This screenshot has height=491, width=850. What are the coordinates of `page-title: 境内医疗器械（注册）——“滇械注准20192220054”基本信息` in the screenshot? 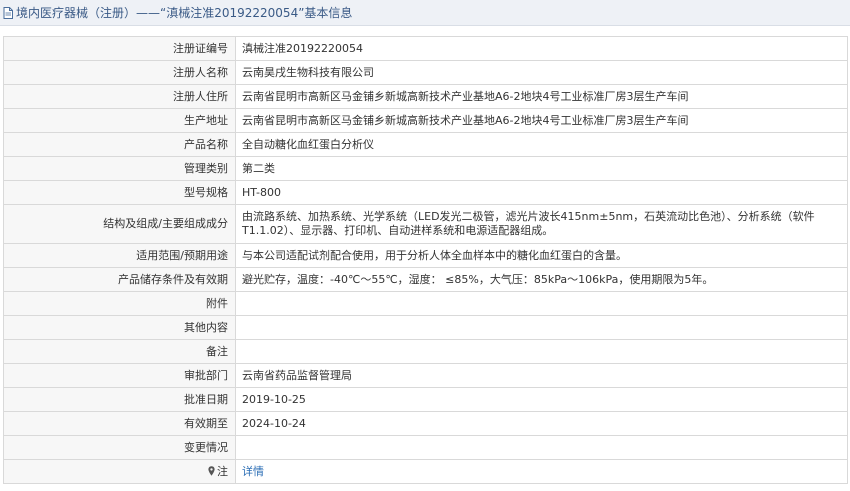 It's located at (184, 13).